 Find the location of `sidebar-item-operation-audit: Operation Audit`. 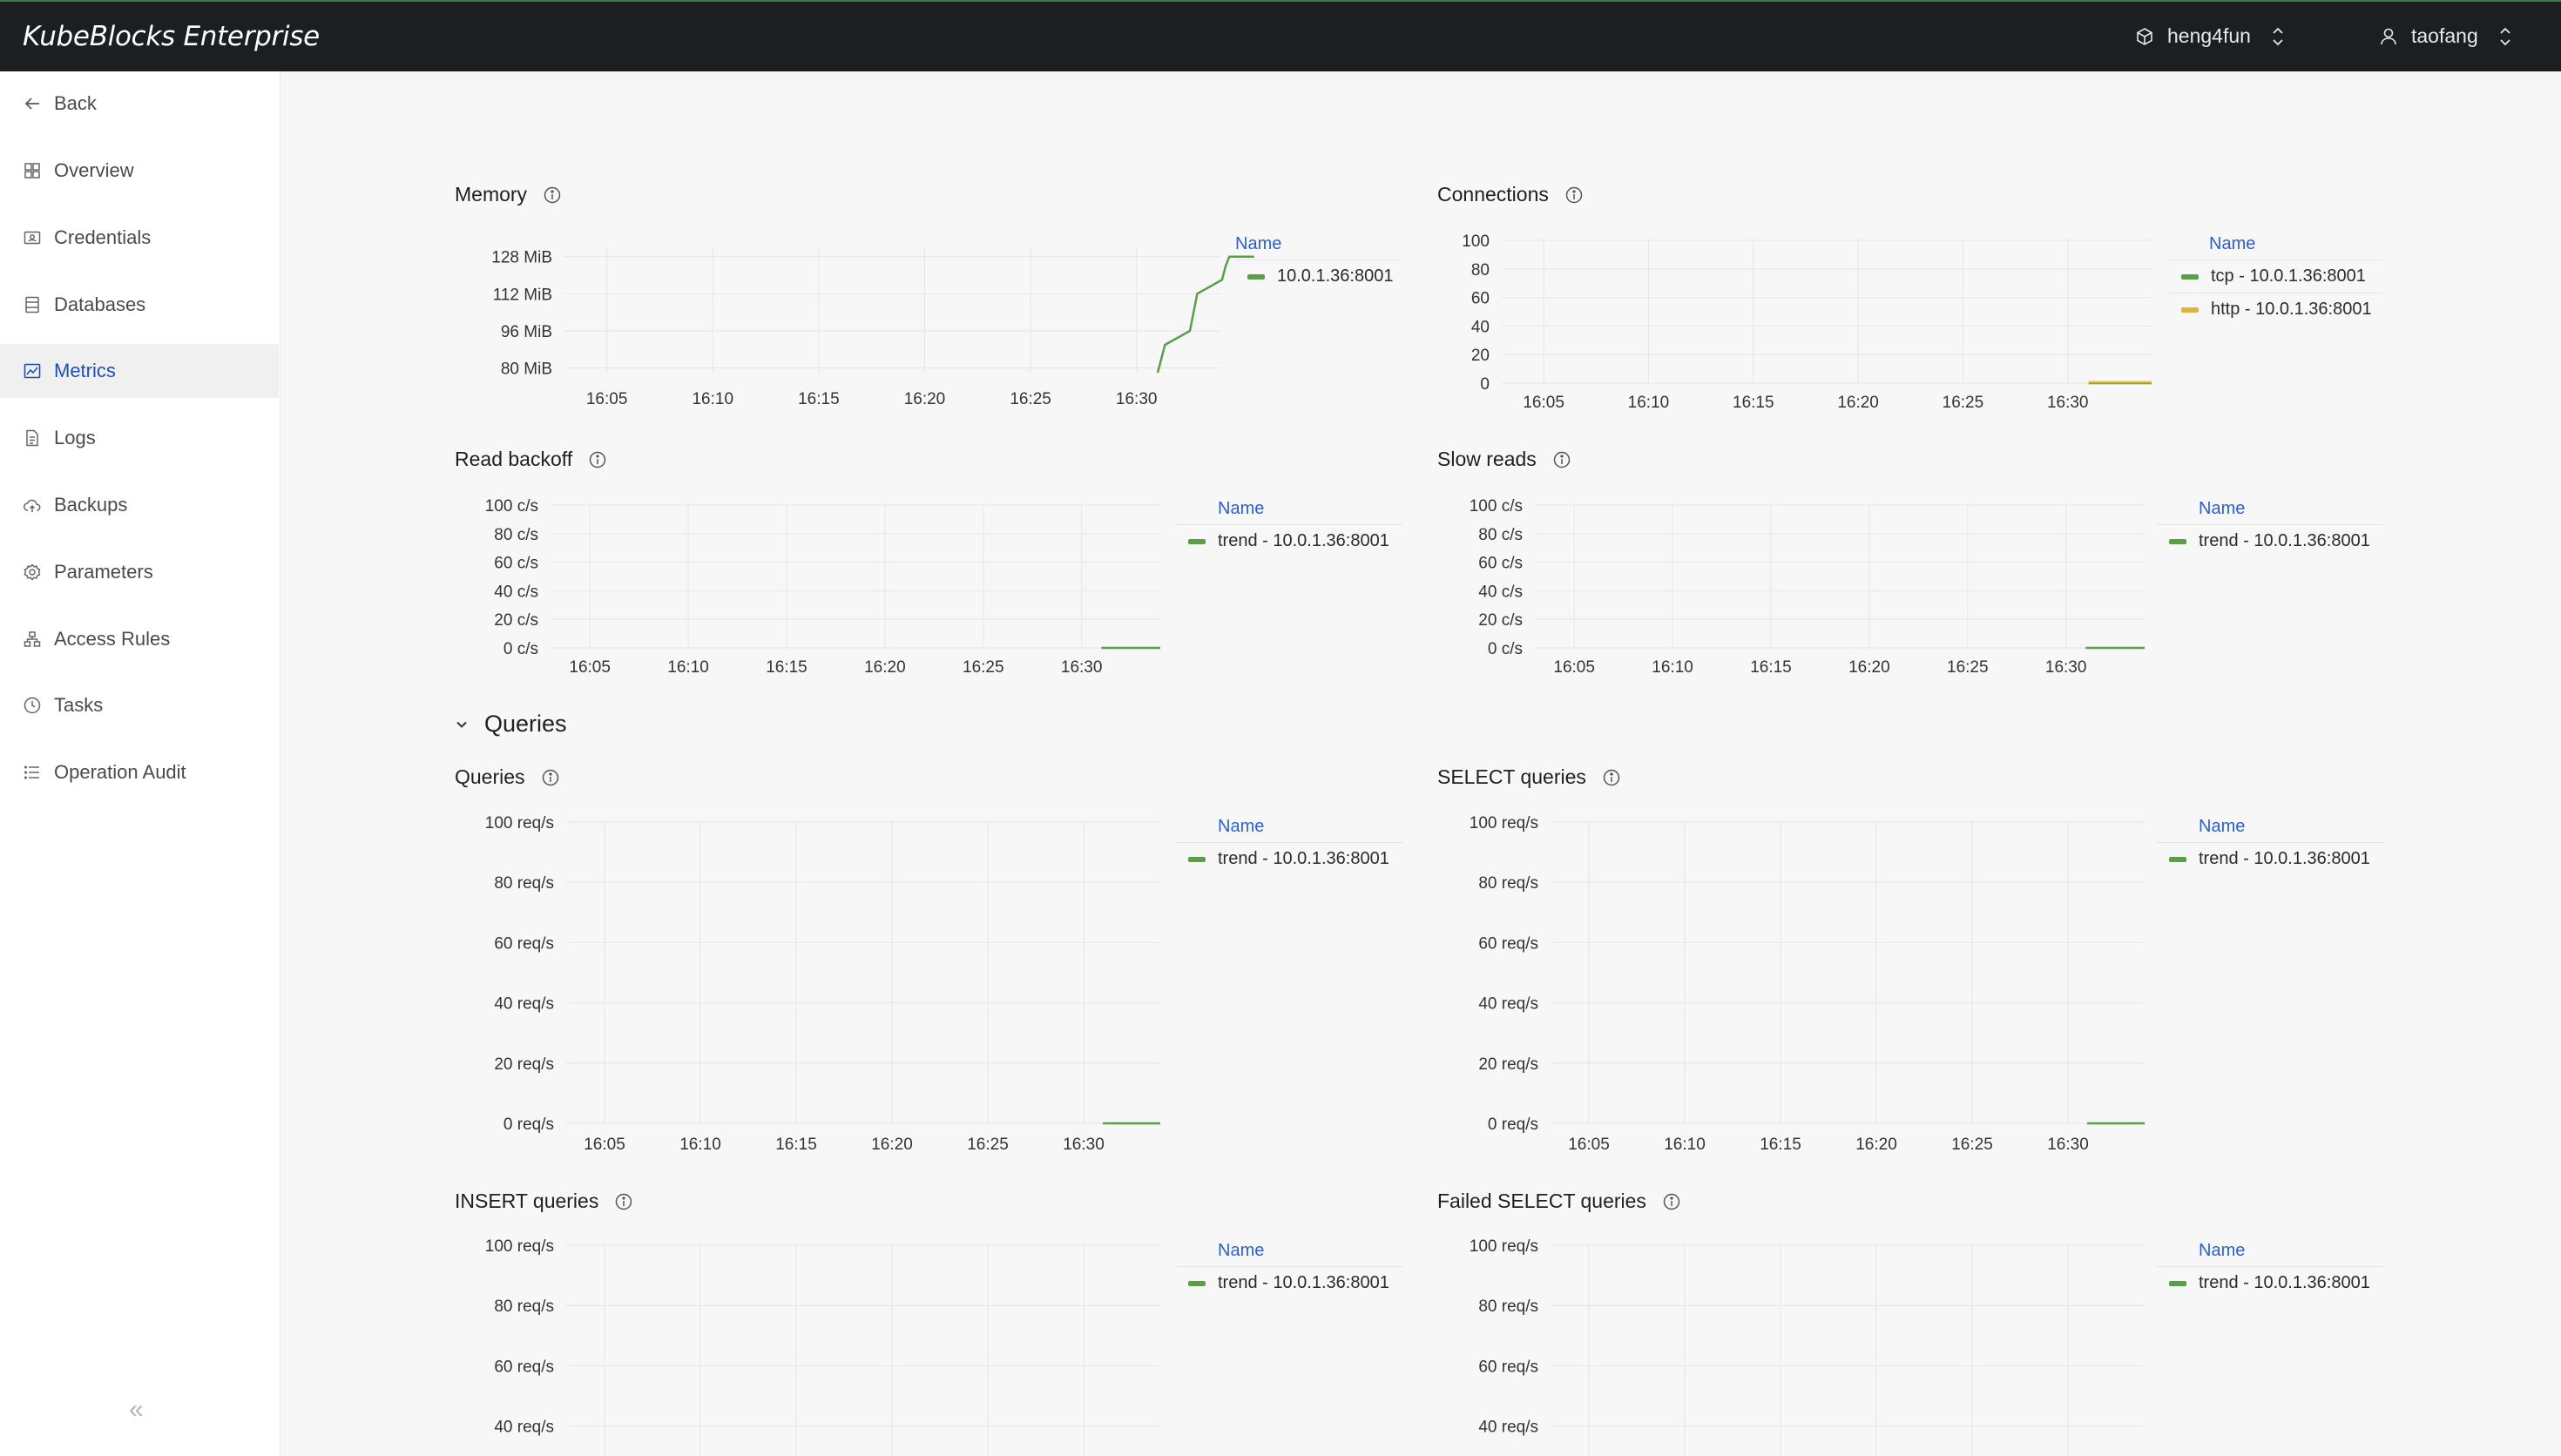

sidebar-item-operation-audit: Operation Audit is located at coordinates (139, 772).